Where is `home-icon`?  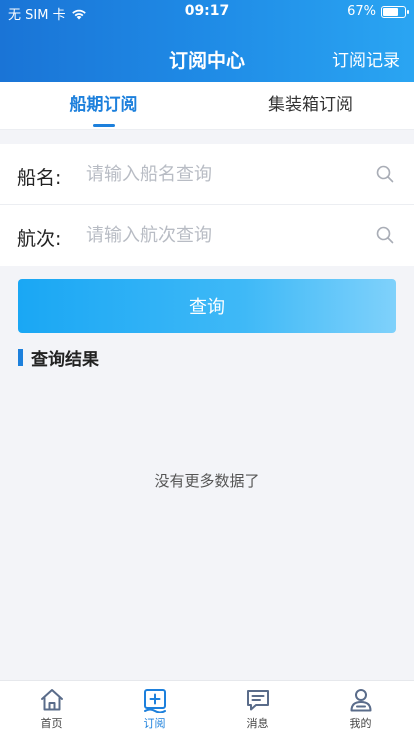 home-icon is located at coordinates (51, 700).